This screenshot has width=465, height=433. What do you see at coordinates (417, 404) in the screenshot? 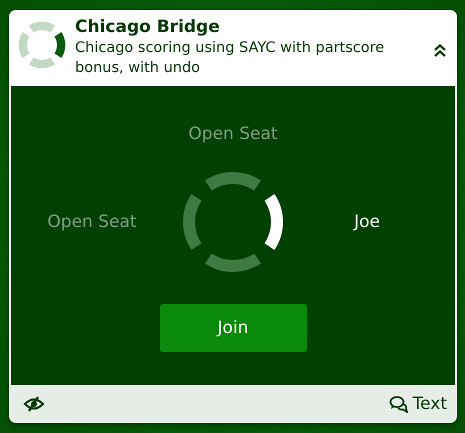
I see `chat-button: Text` at bounding box center [417, 404].